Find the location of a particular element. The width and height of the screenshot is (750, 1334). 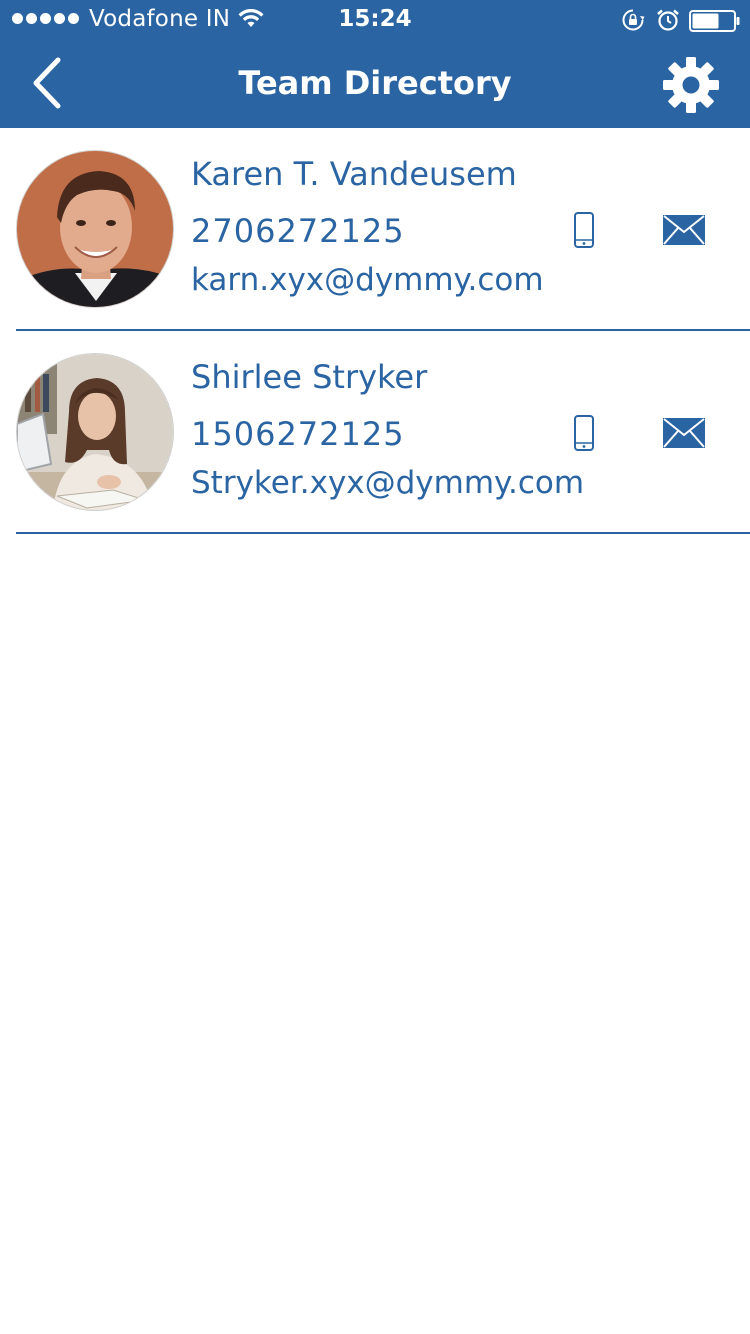

status-bar: Vodafone IN 15:24 is located at coordinates (375, 20).